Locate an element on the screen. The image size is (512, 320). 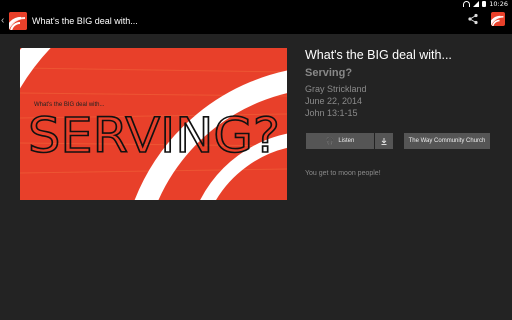
battery-icon is located at coordinates (484, 4).